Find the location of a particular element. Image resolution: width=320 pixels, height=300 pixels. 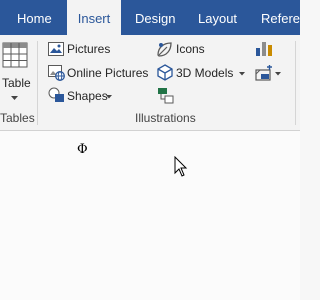

screenshot-icon is located at coordinates (263, 73).